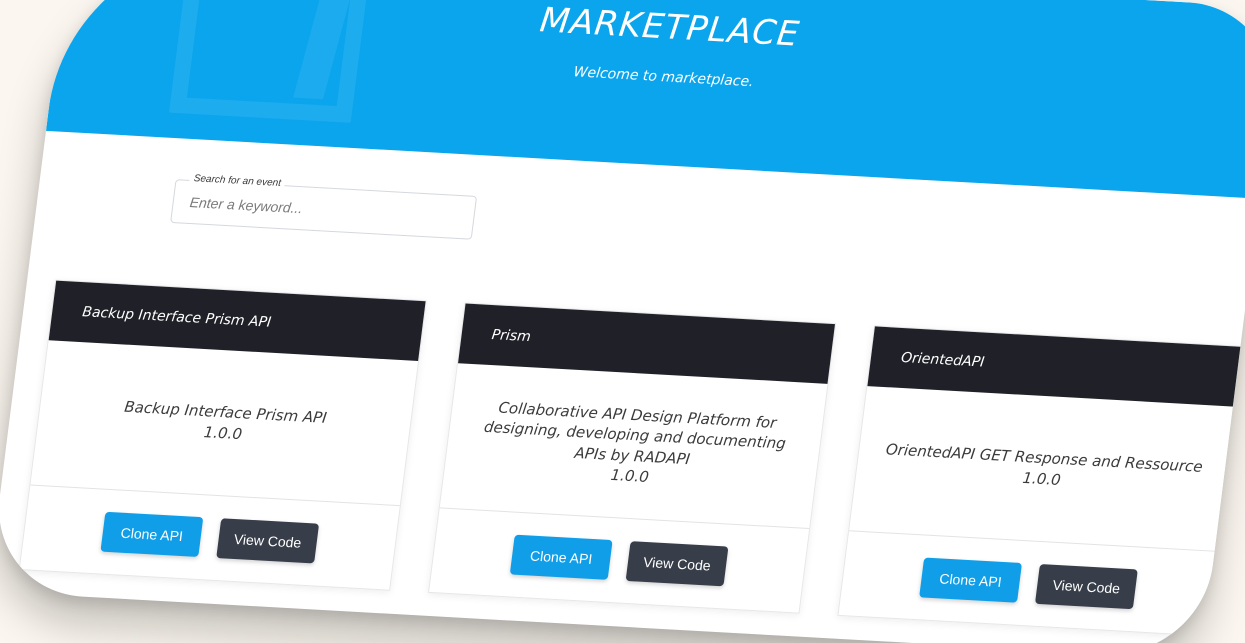  I want to click on card-body: Backup Interface Prism API 1.0.0, so click(224, 422).